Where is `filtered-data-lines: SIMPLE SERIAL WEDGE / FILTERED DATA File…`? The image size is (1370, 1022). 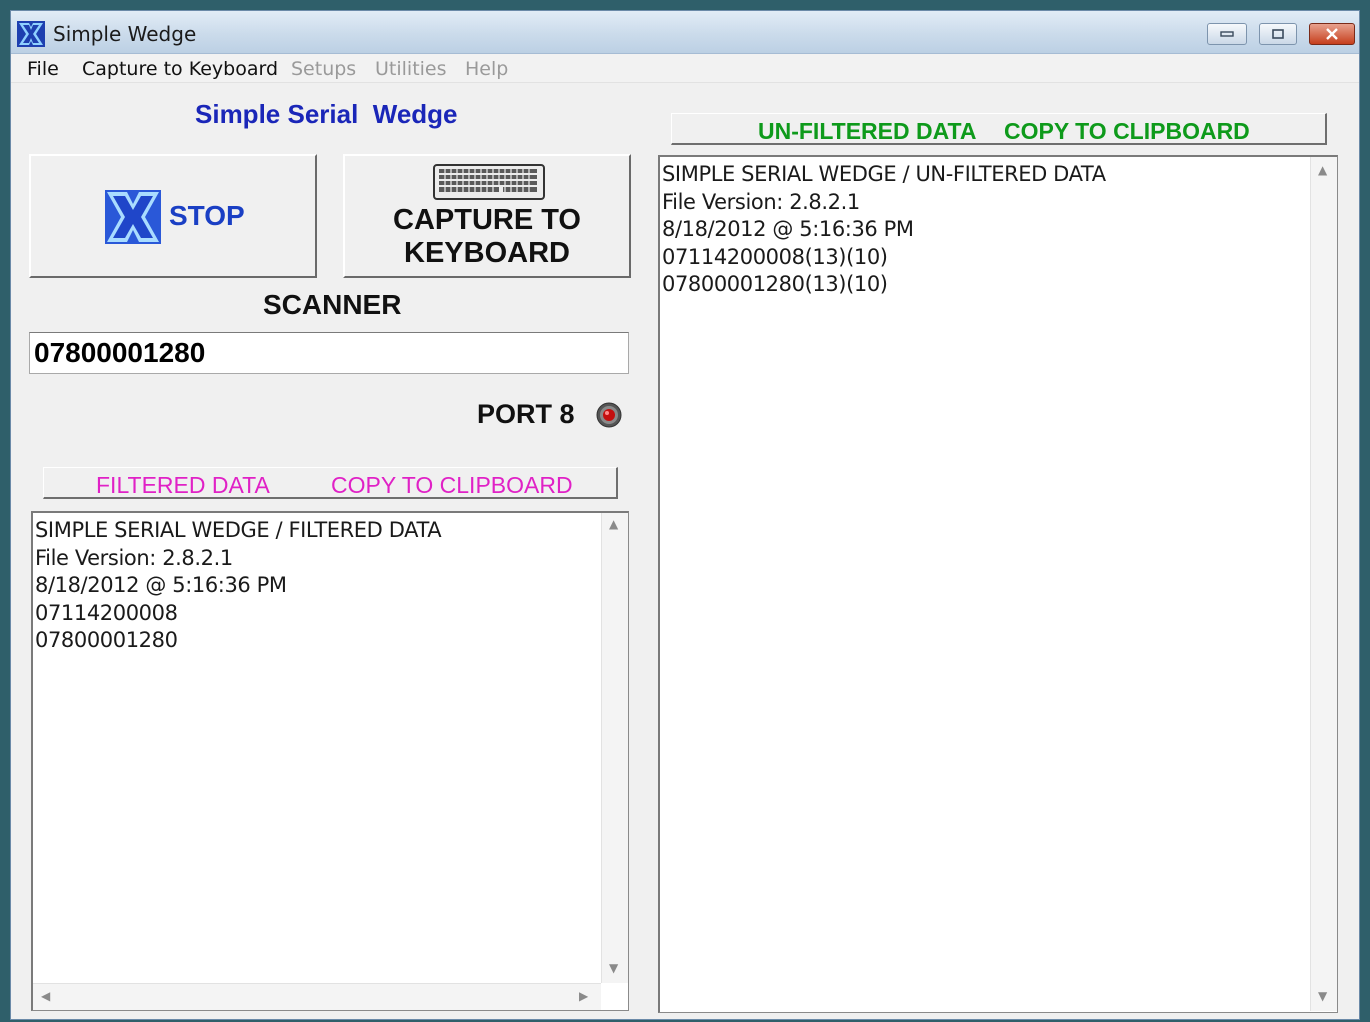
filtered-data-lines: SIMPLE SERIAL WEDGE / FILTERED DATA File… is located at coordinates (238, 586).